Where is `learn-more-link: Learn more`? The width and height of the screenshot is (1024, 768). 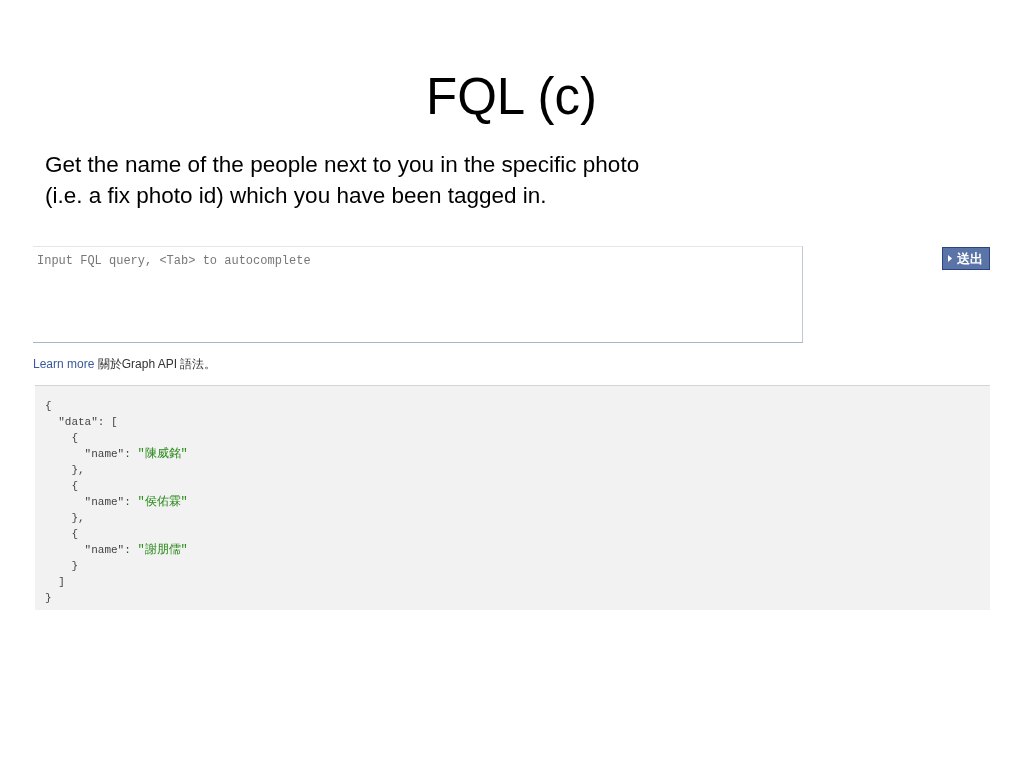
learn-more-link: Learn more is located at coordinates (64, 364).